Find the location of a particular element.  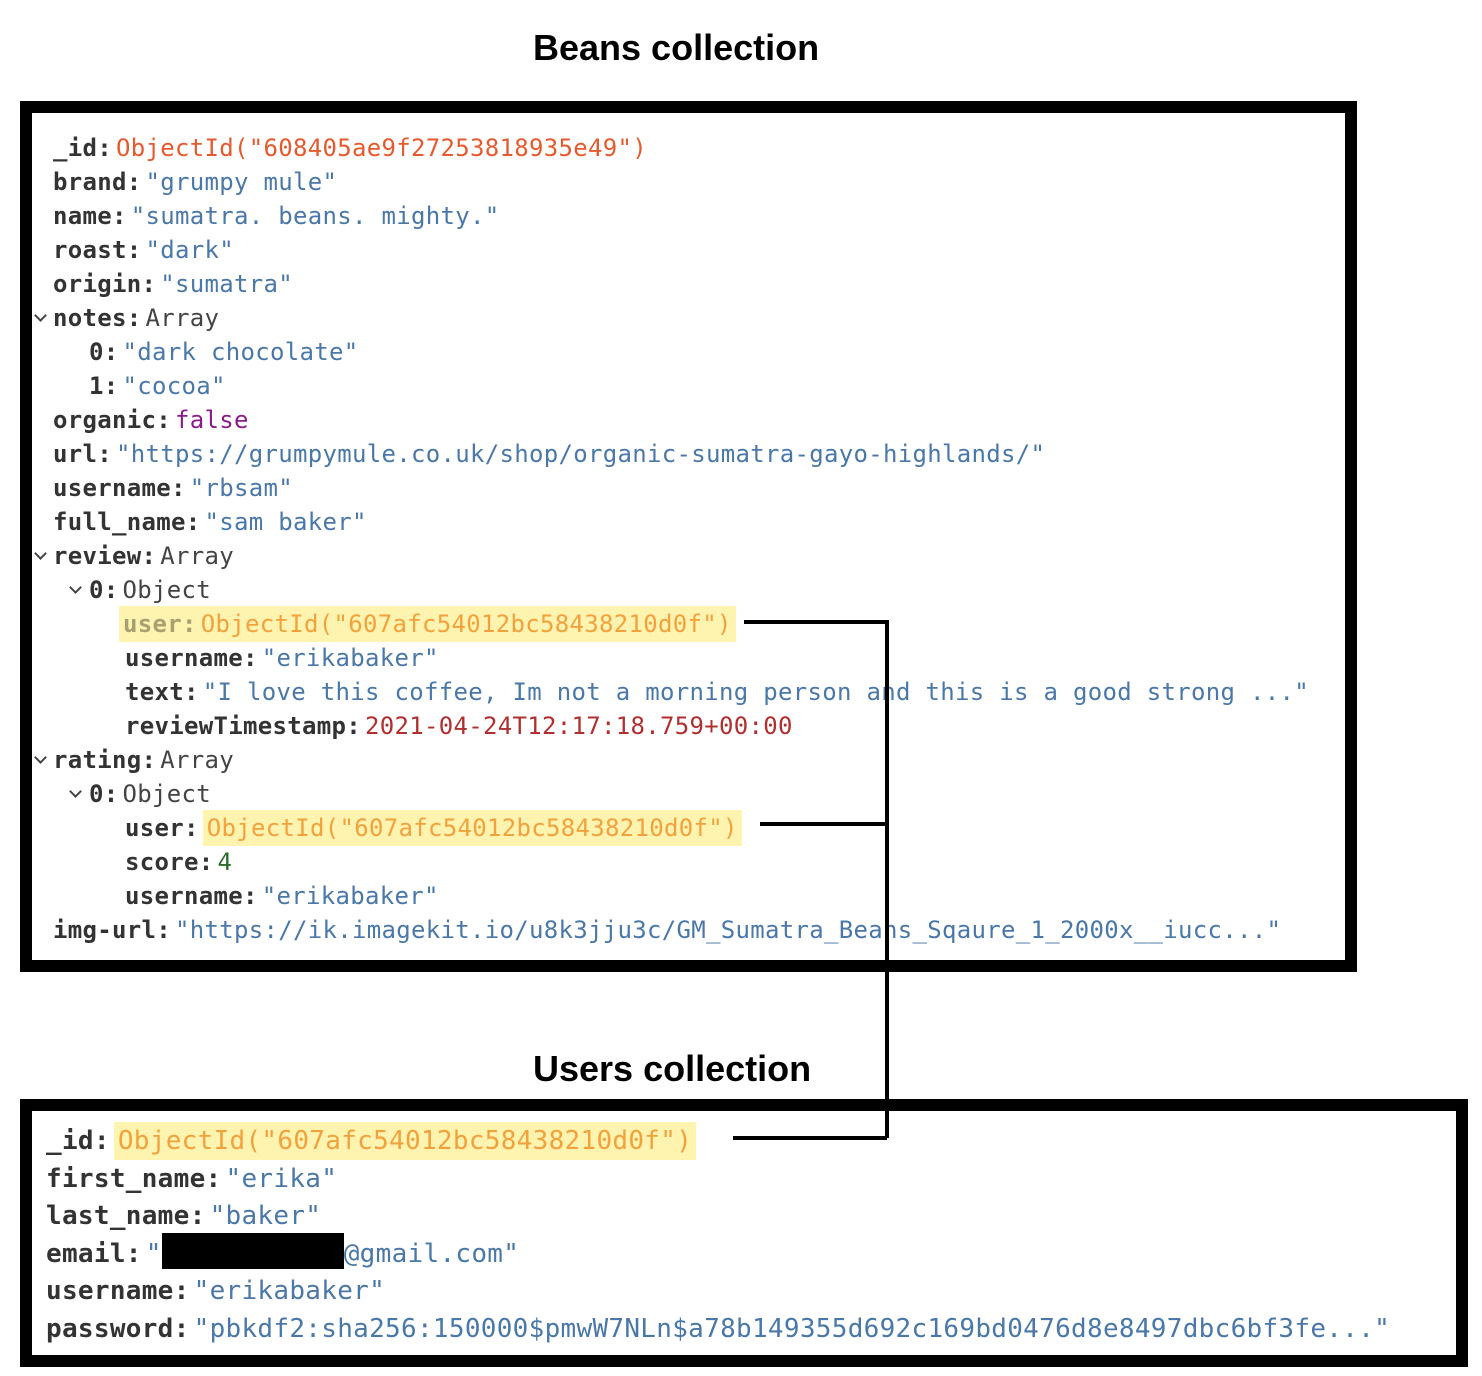

reference-connector-lines is located at coordinates (811, 880).